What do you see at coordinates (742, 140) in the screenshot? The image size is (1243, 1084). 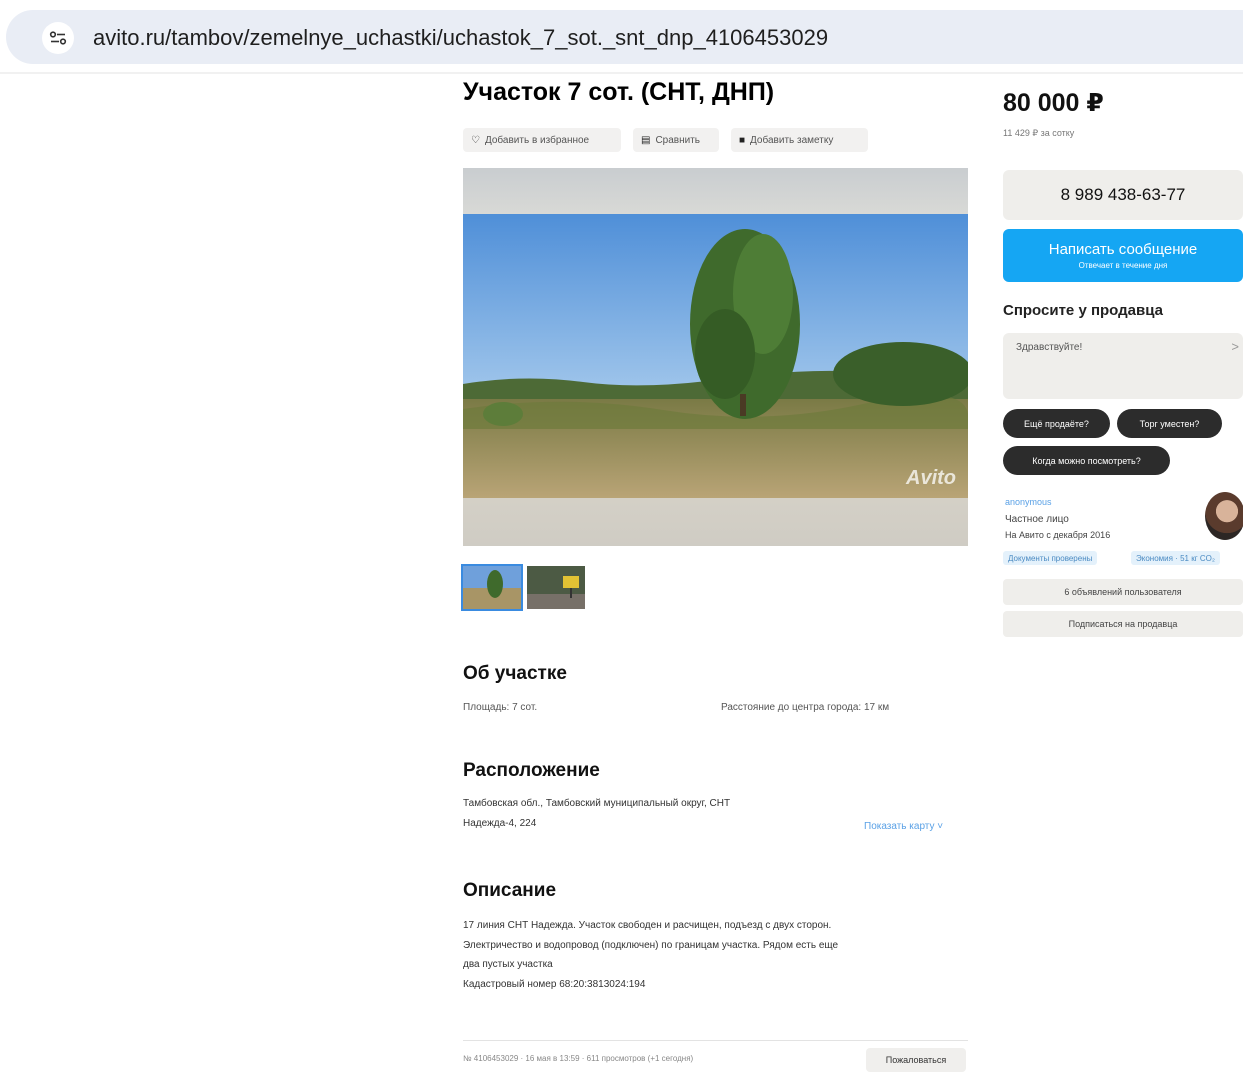 I see `note-icon: ■` at bounding box center [742, 140].